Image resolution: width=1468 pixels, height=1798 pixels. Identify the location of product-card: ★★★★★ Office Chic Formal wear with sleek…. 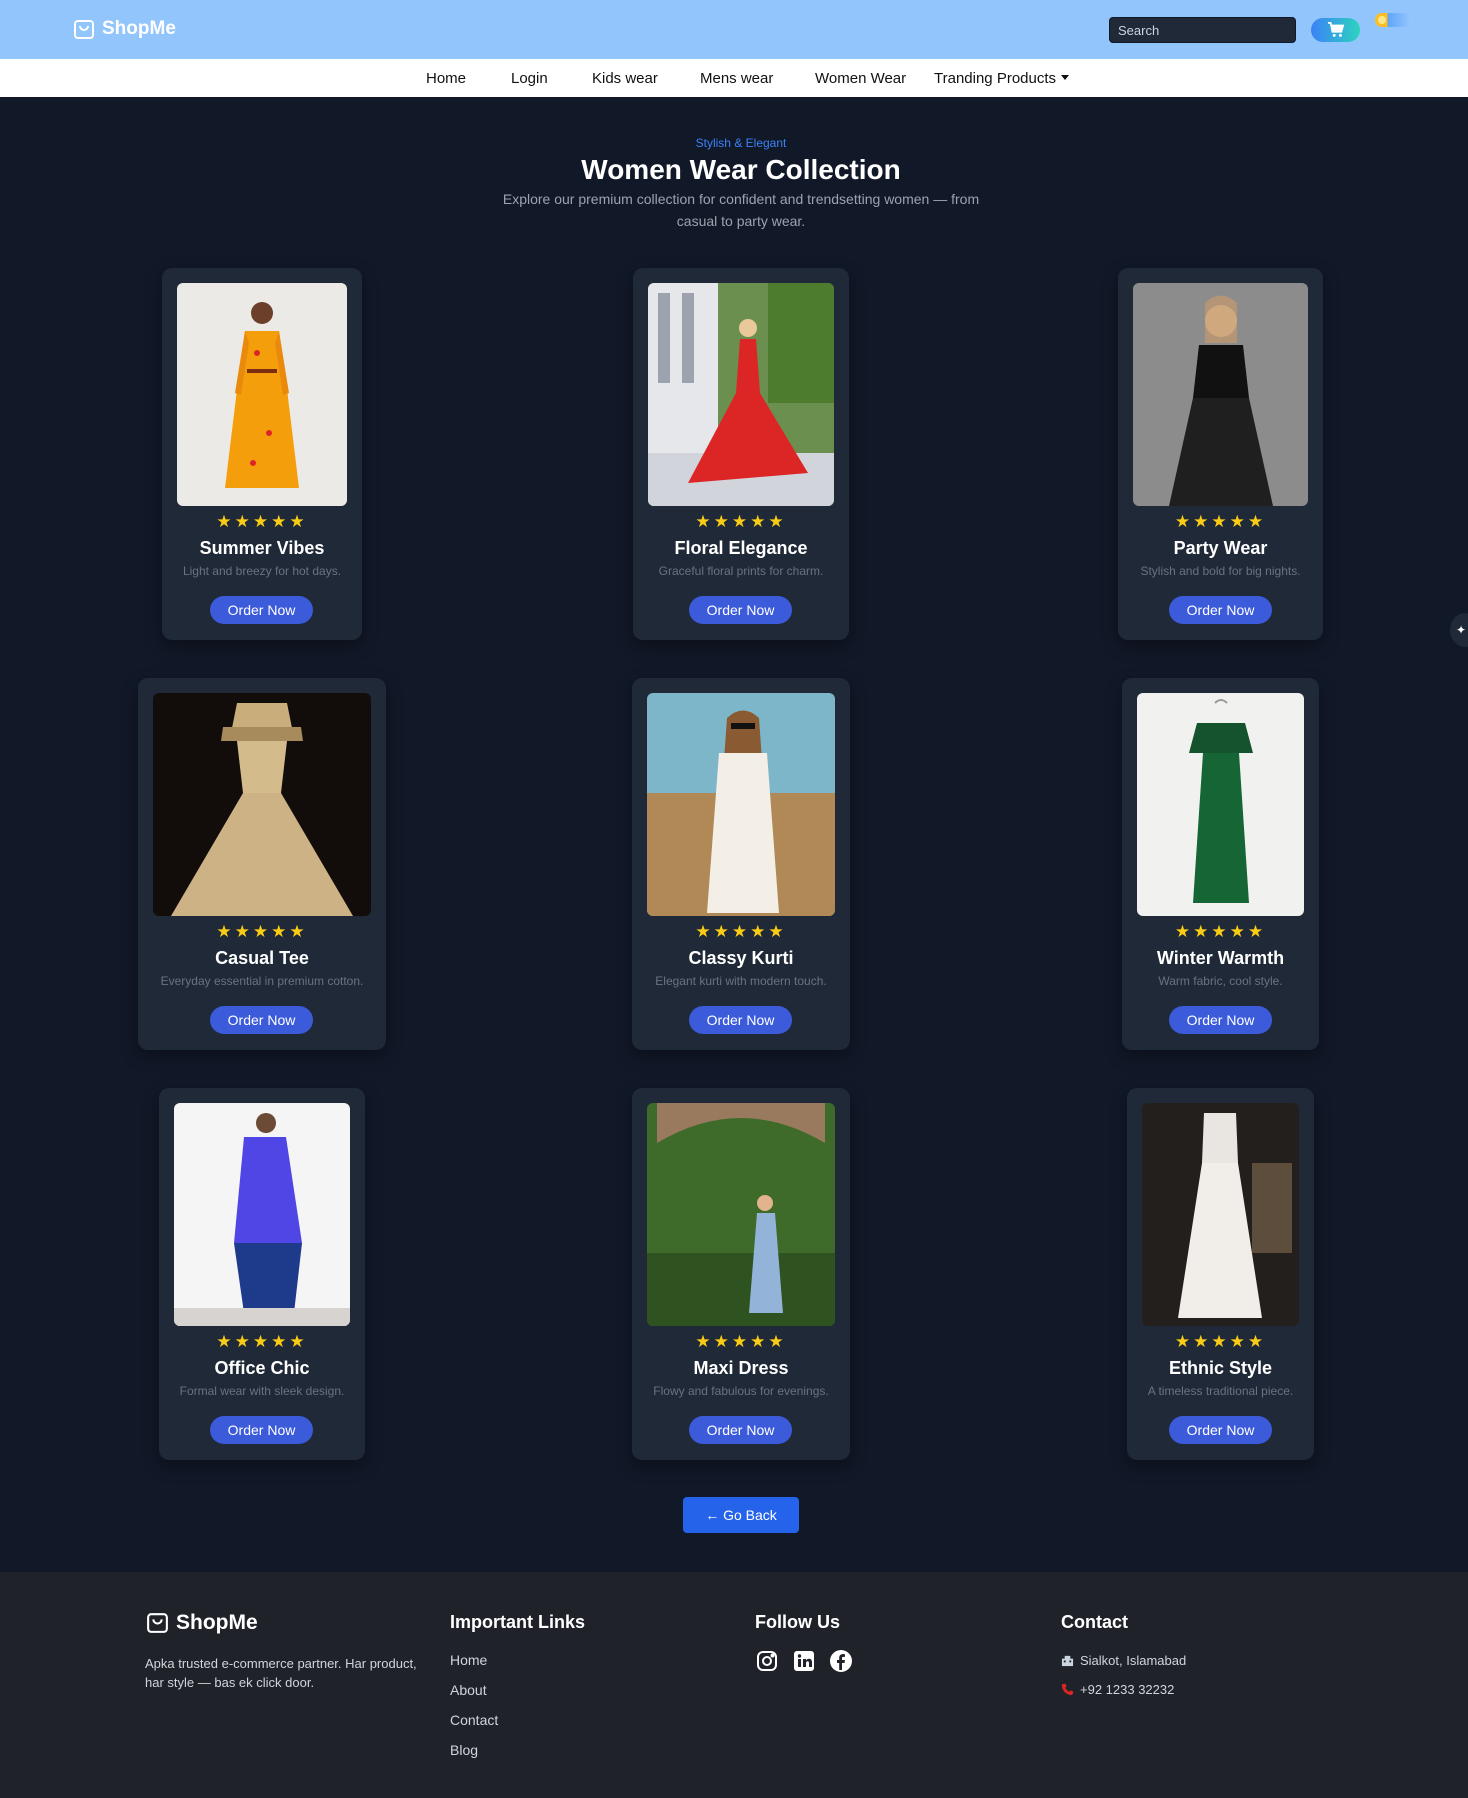
(262, 1274).